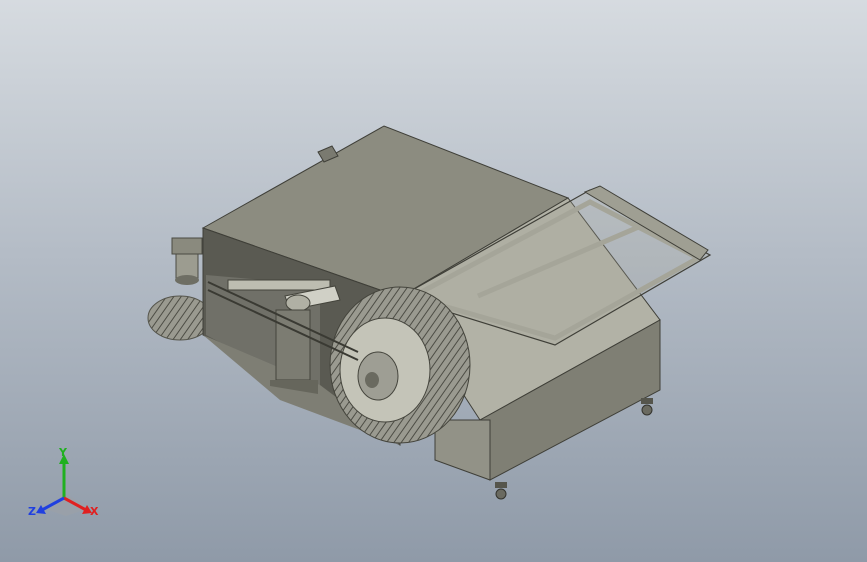 This screenshot has width=867, height=562. Describe the element at coordinates (400, 365) in the screenshot. I see `main-roller-brush` at that location.